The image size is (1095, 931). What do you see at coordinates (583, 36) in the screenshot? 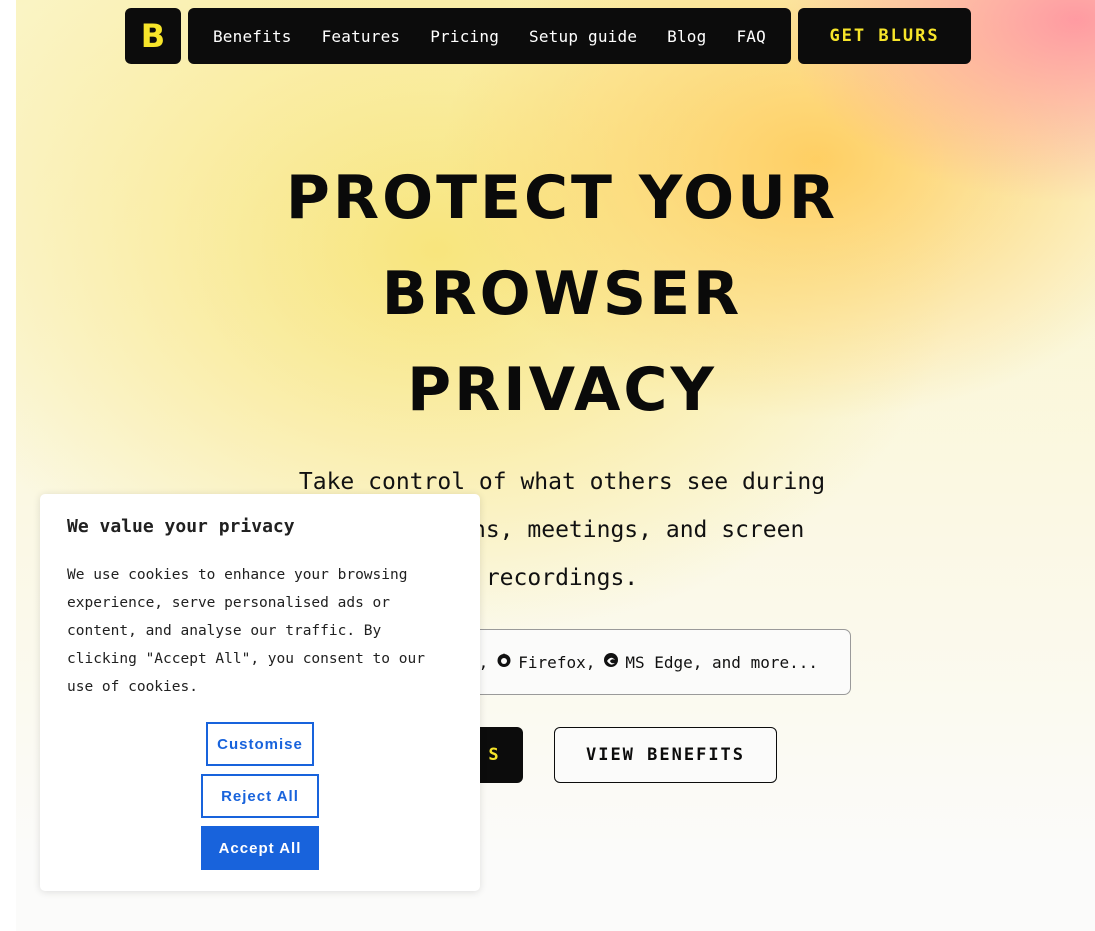
I see `nav-link-setup-guide: Setup guide` at bounding box center [583, 36].